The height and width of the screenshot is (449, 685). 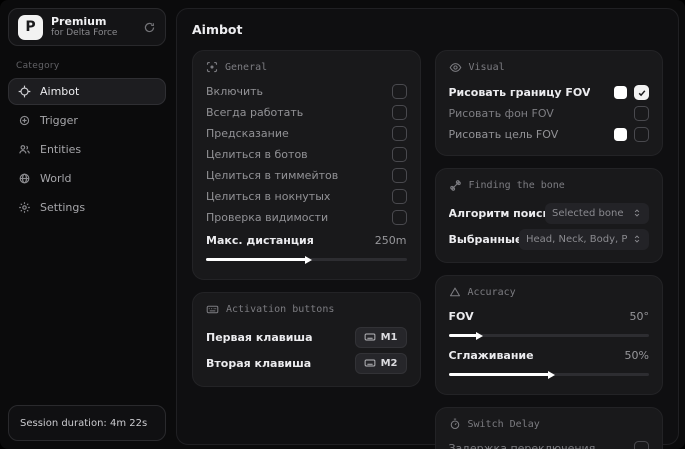 I want to click on keybind-value: M1, so click(x=389, y=337).